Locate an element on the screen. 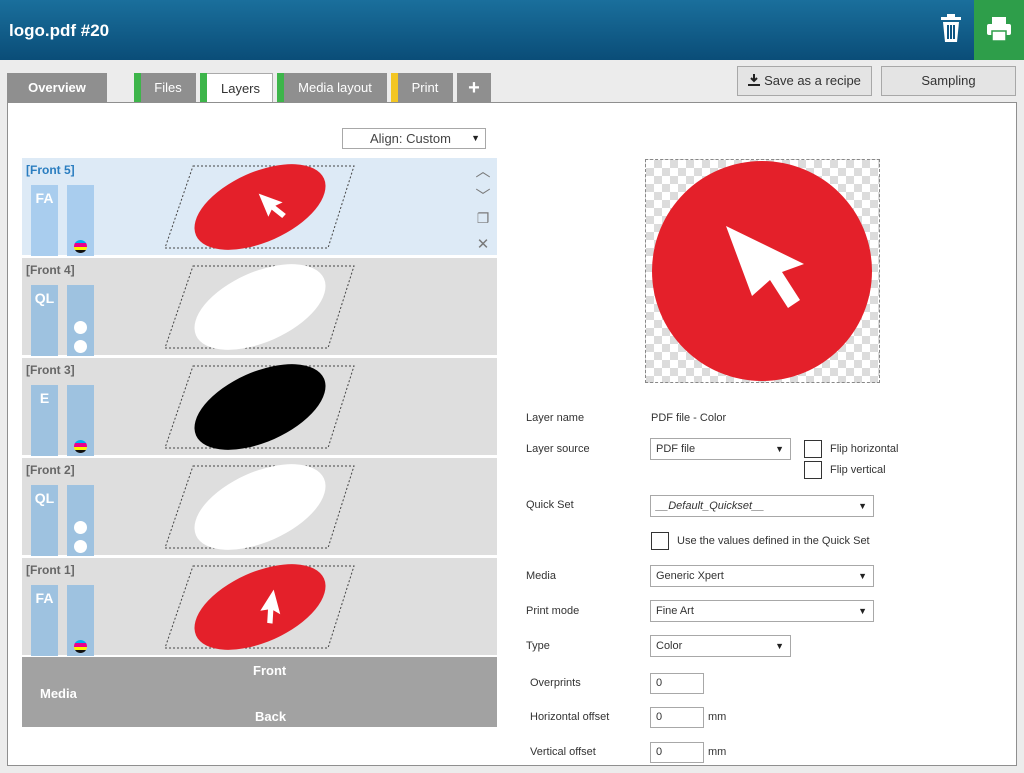 Image resolution: width=1024 pixels, height=773 pixels. move-down-icon: ﹀ is located at coordinates (483, 195).